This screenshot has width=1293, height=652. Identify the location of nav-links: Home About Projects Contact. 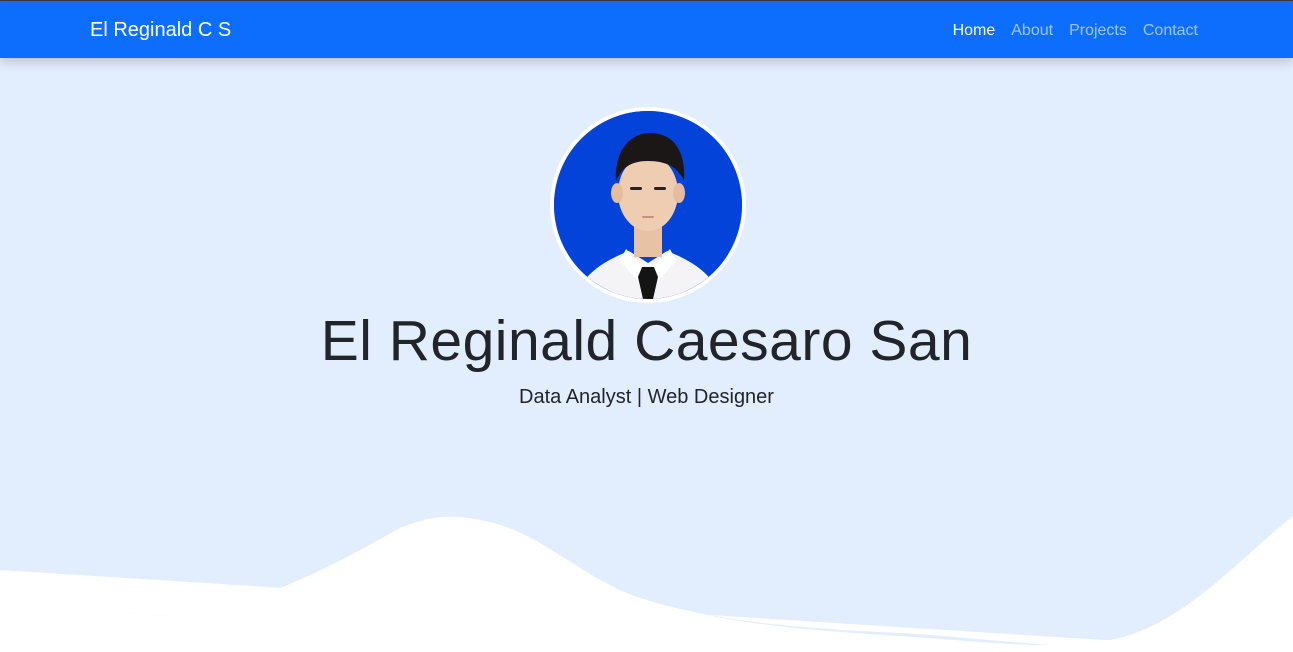
(1075, 31).